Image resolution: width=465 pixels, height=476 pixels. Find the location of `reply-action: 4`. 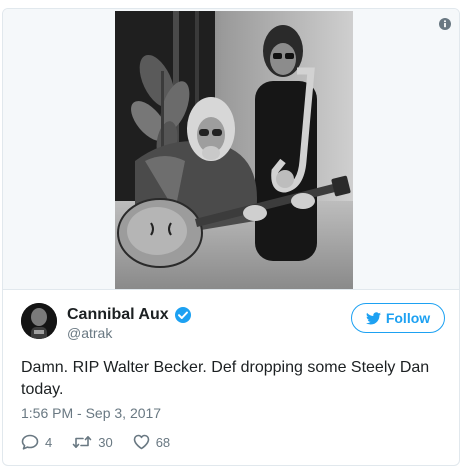

reply-action: 4 is located at coordinates (36, 442).